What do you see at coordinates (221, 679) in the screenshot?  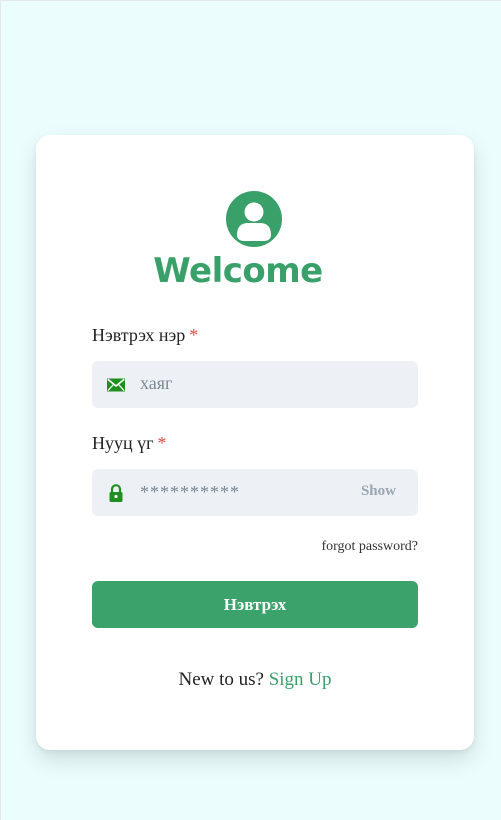 I see `signup-prompt-text: New to us?` at bounding box center [221, 679].